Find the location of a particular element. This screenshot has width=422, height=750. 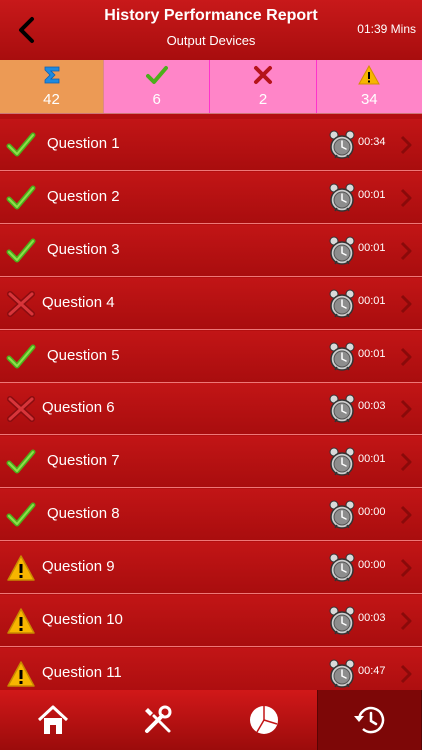

stat-wrong: 2 is located at coordinates (263, 86).